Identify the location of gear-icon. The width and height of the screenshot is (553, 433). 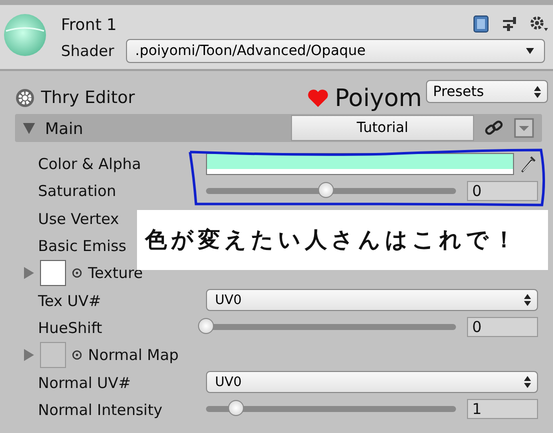
(25, 98).